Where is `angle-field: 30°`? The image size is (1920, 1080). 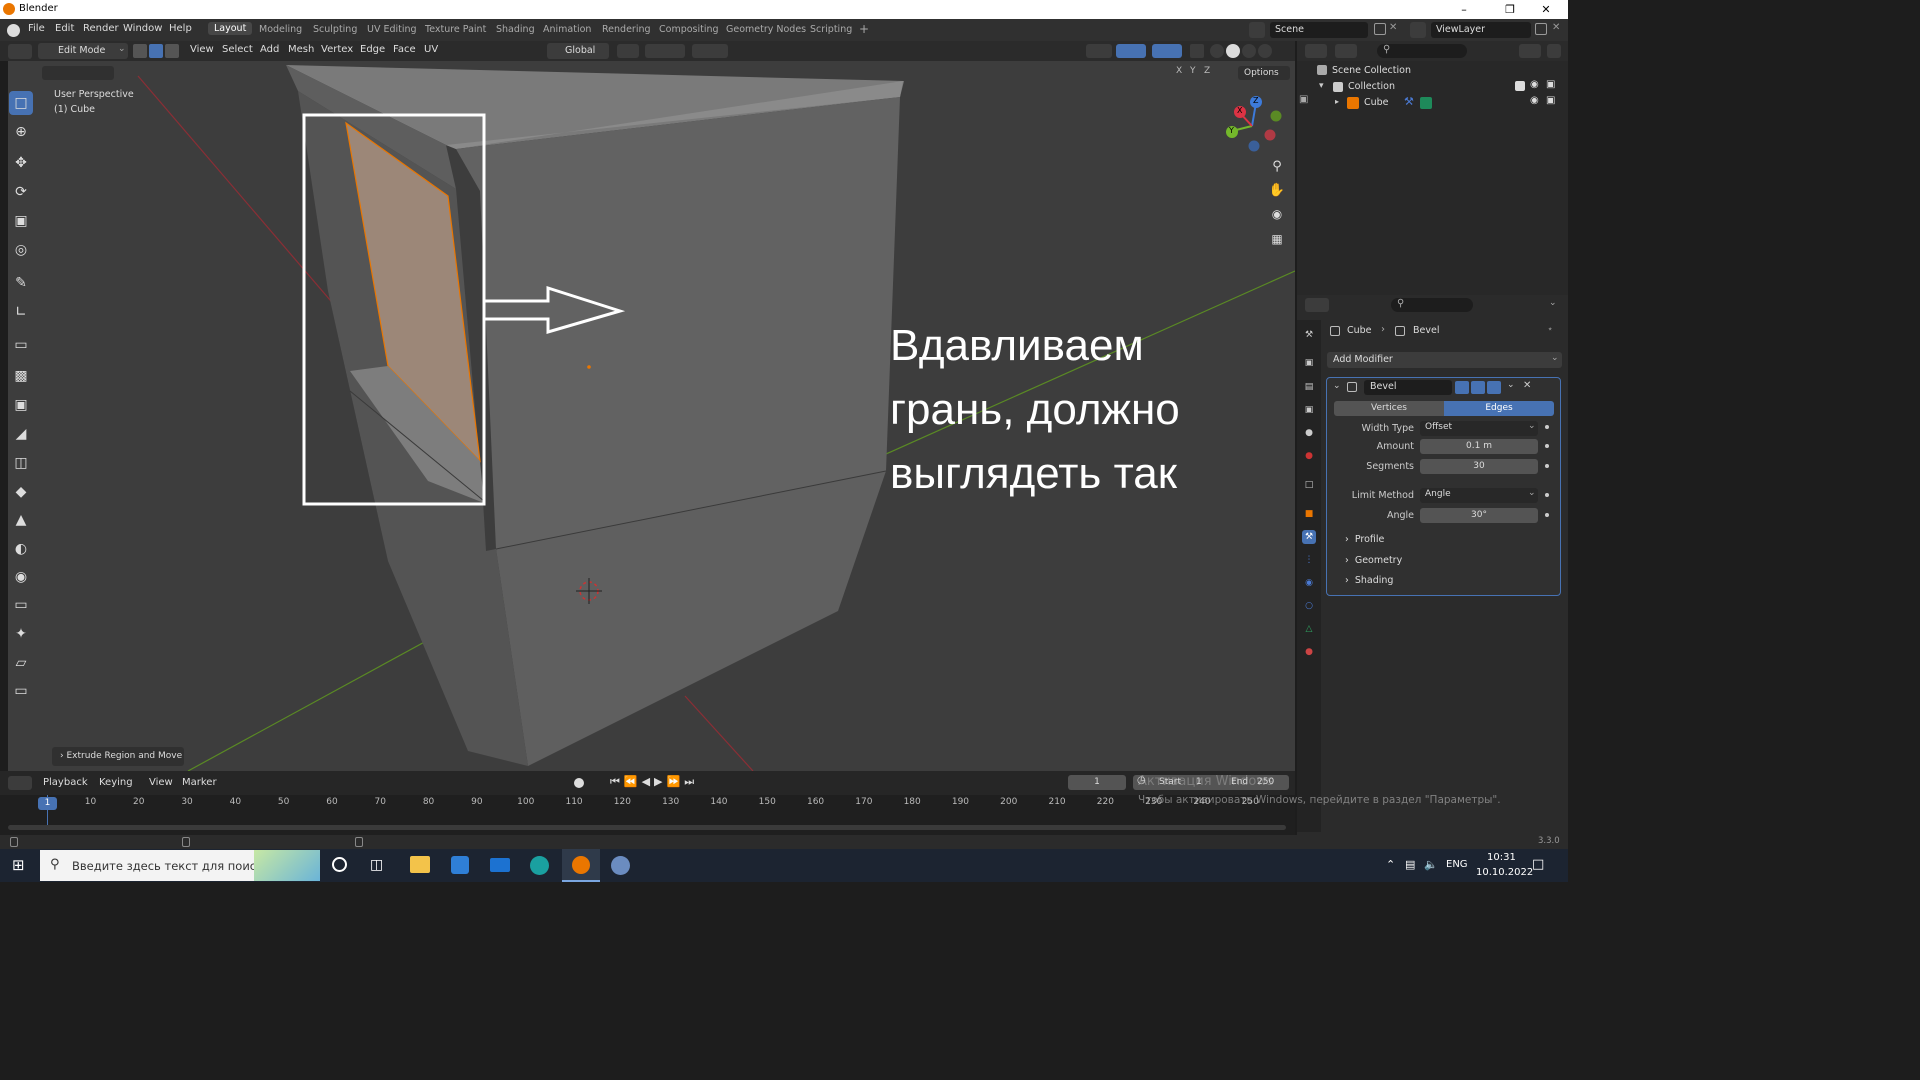
angle-field: 30° is located at coordinates (1479, 515).